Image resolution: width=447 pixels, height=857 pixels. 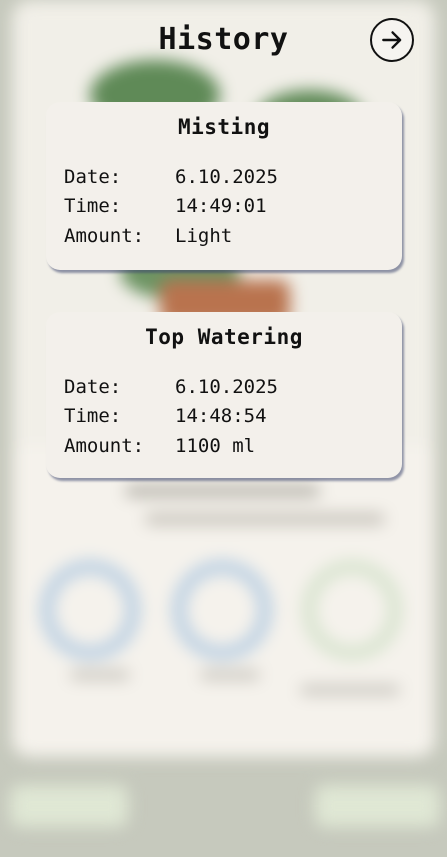 What do you see at coordinates (224, 337) in the screenshot?
I see `history-card-title: Top Watering` at bounding box center [224, 337].